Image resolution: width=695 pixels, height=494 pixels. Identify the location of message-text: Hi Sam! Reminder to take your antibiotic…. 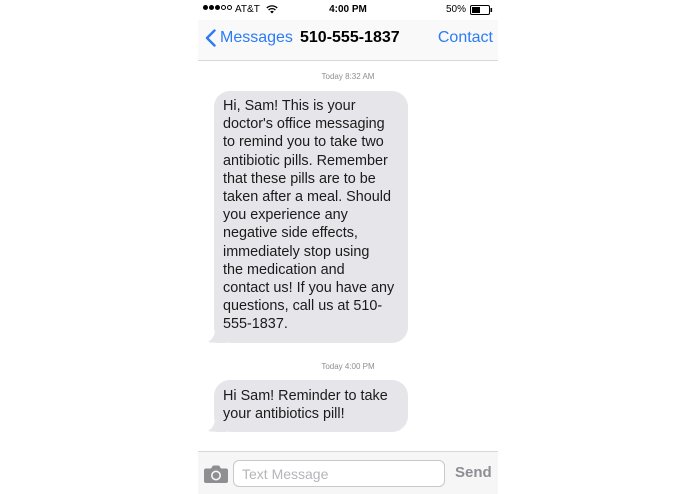
(310, 405).